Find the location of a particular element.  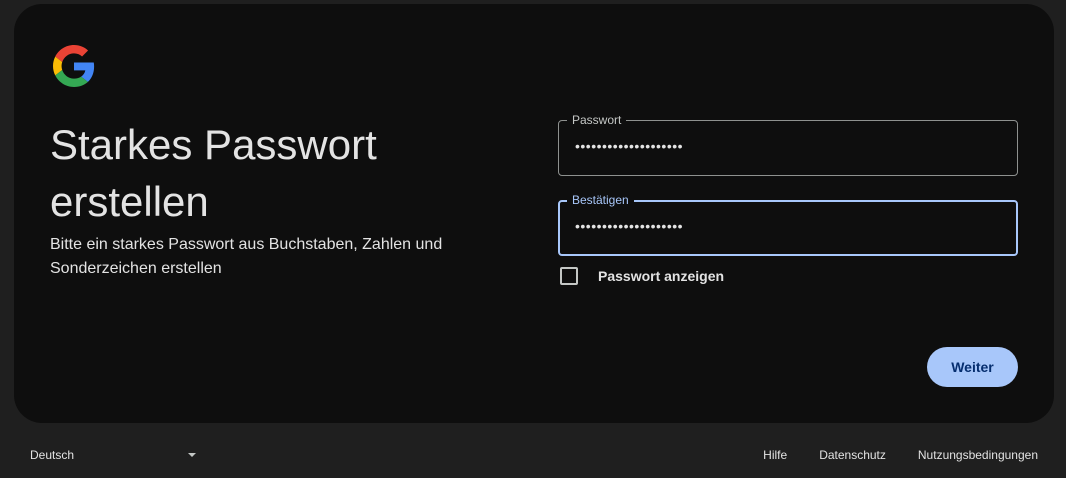

show-password-row: Passwort anzeigen is located at coordinates (642, 276).